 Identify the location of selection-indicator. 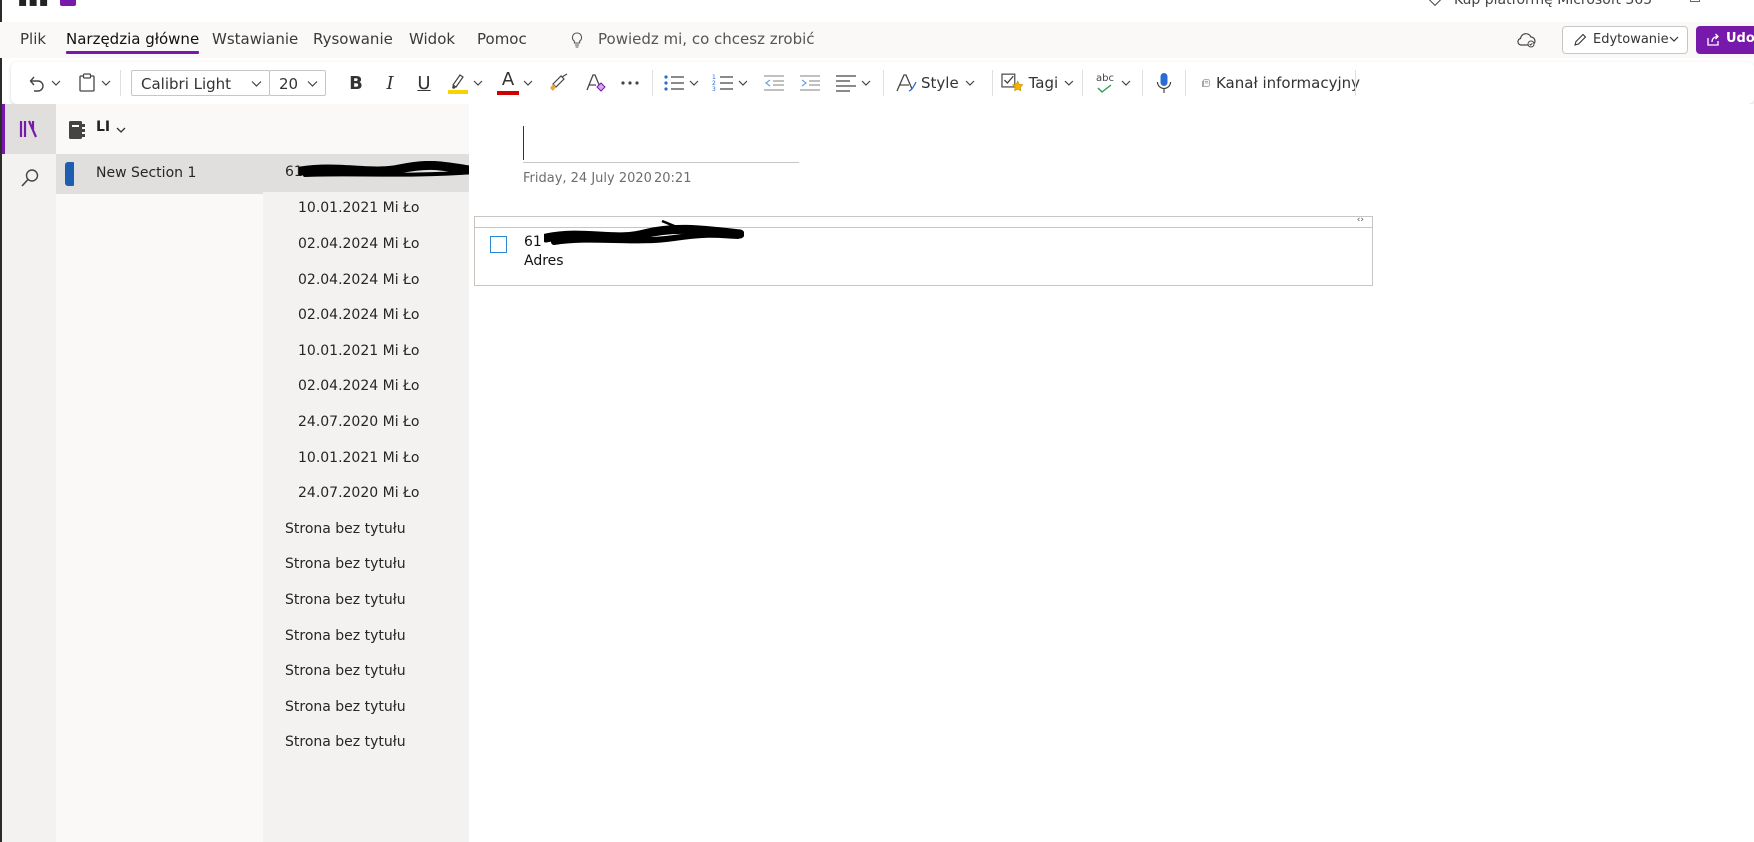
(3, 129).